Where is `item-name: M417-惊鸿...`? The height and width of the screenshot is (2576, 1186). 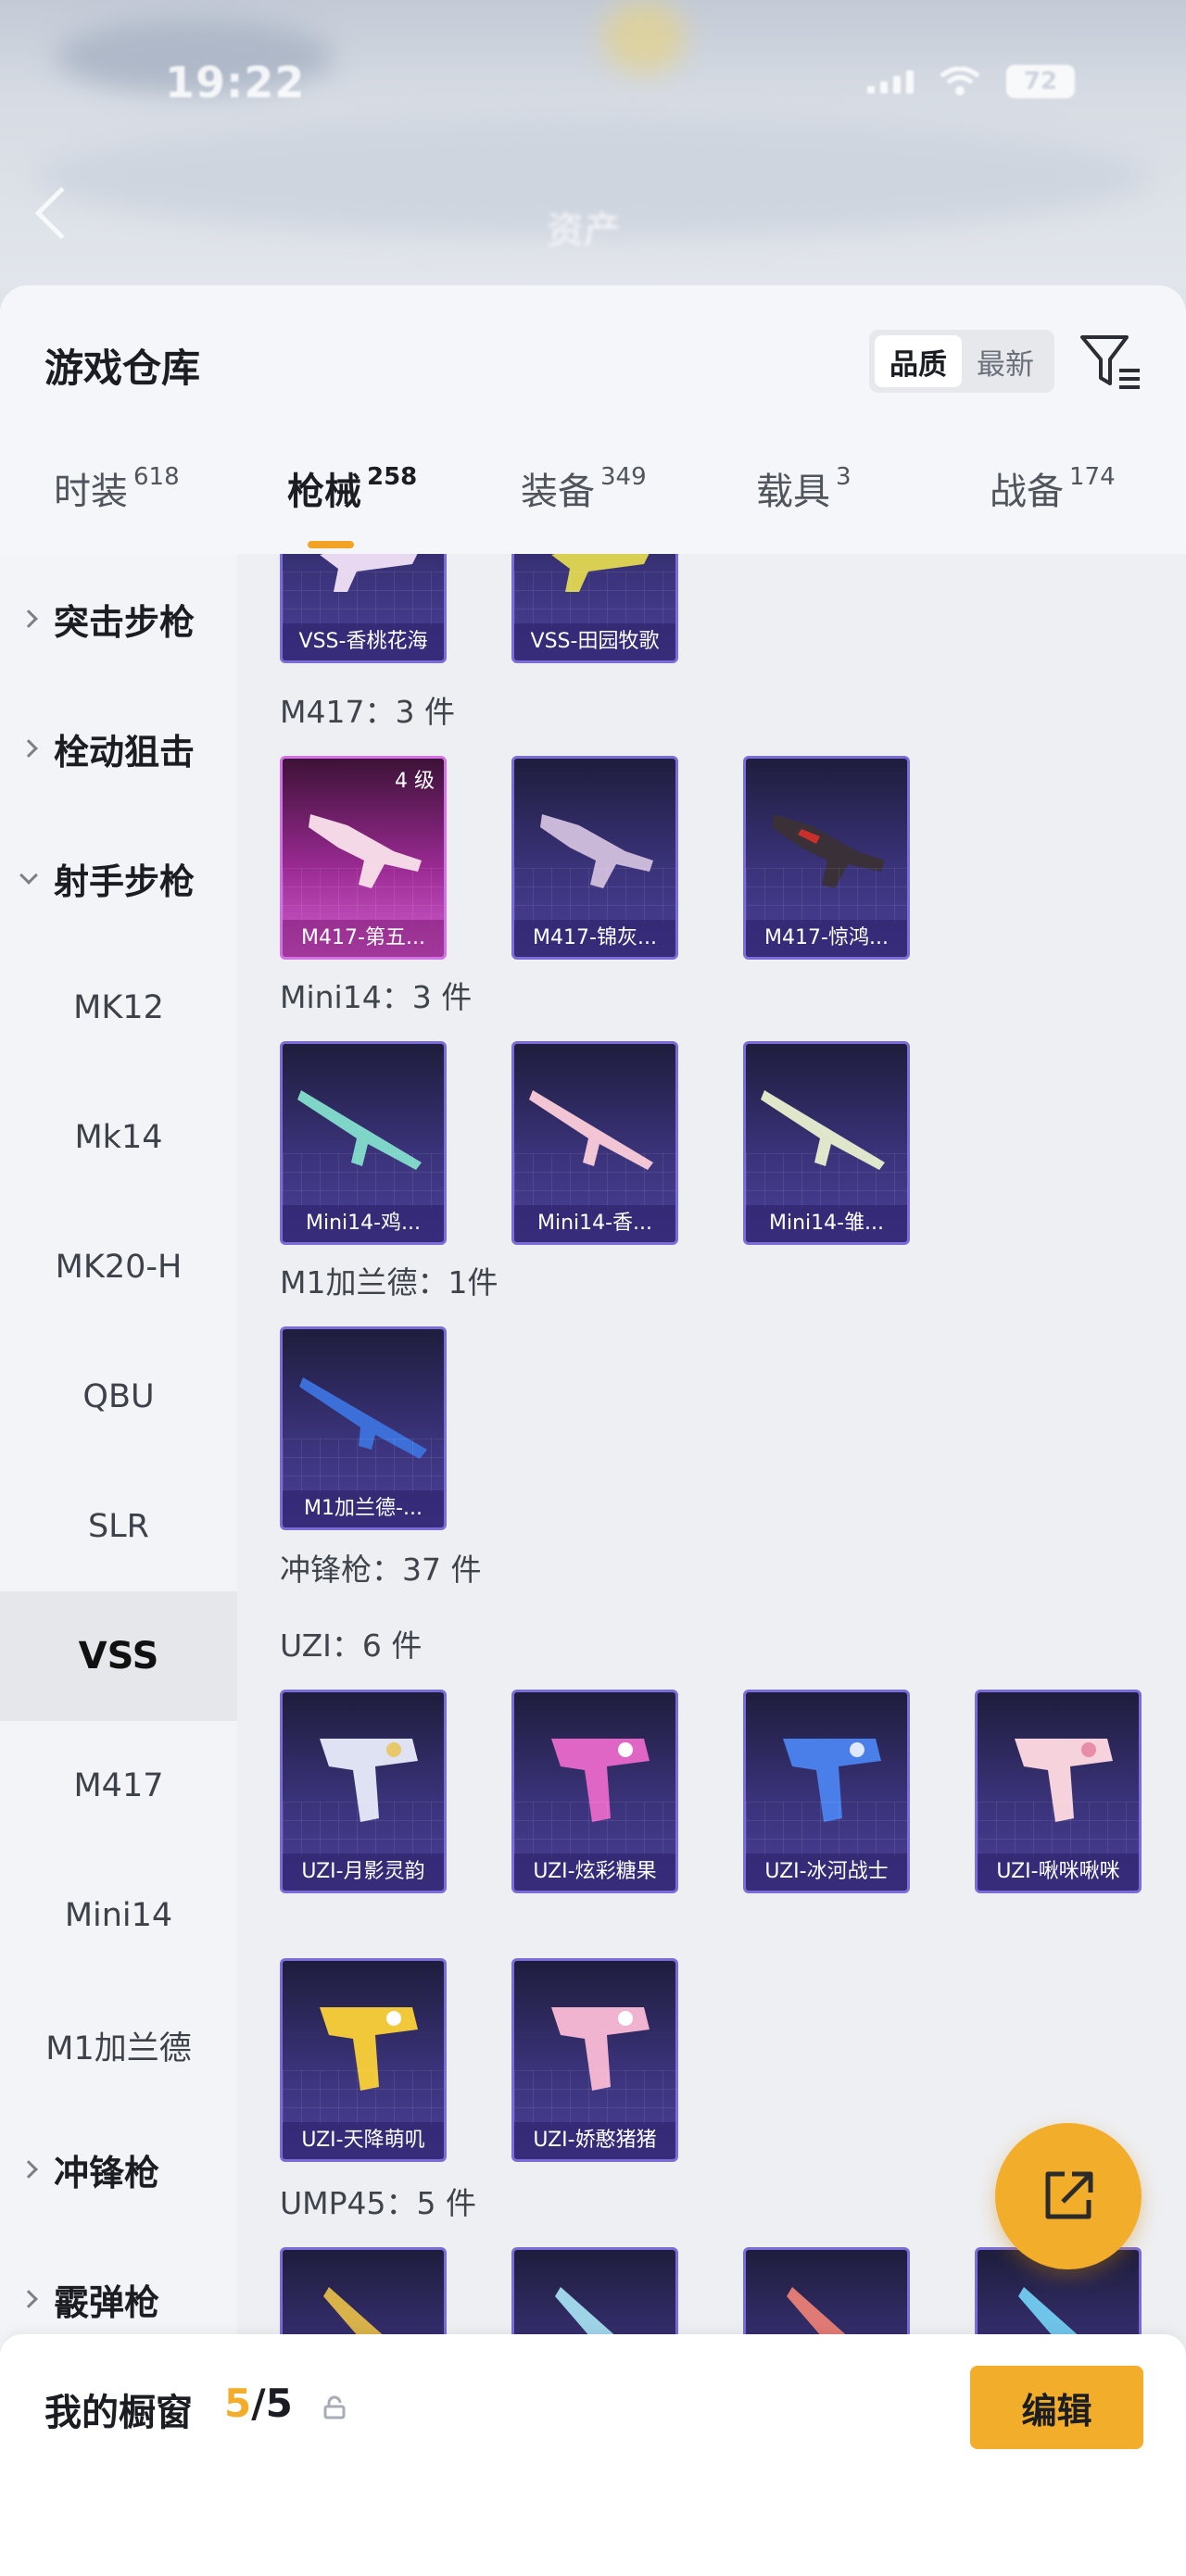 item-name: M417-惊鸿... is located at coordinates (826, 938).